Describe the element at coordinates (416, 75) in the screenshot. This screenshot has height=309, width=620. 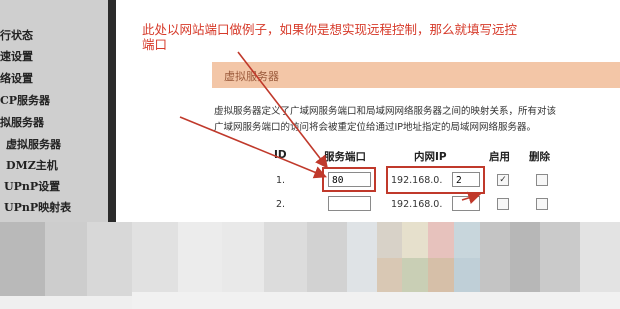
I see `panel-header: 虚拟服务器` at that location.